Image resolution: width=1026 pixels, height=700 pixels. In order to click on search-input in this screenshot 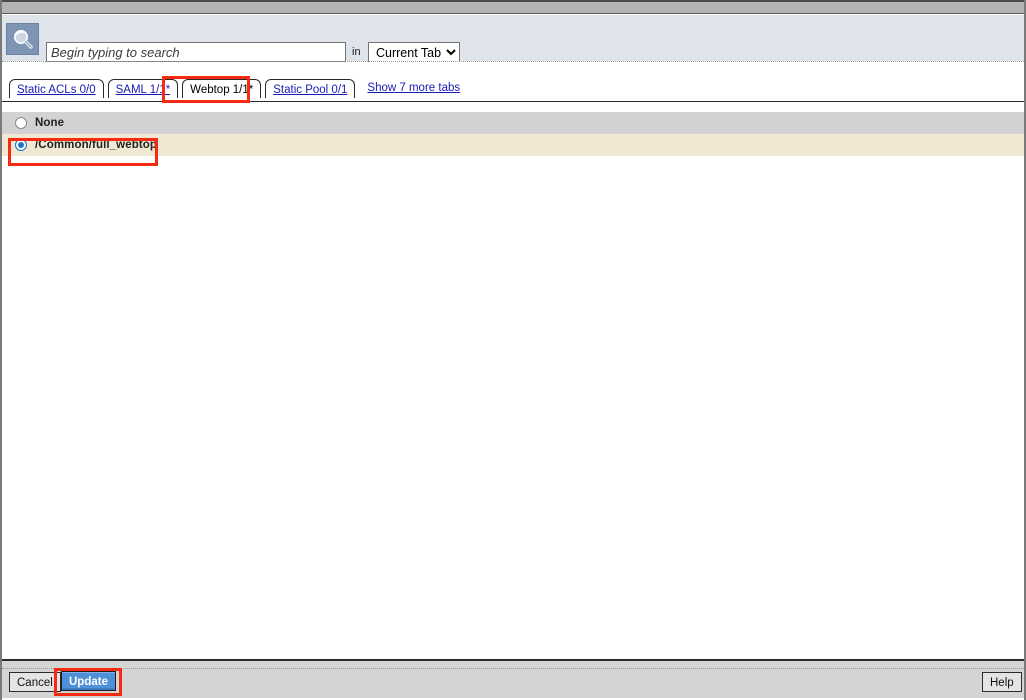, I will do `click(196, 52)`.